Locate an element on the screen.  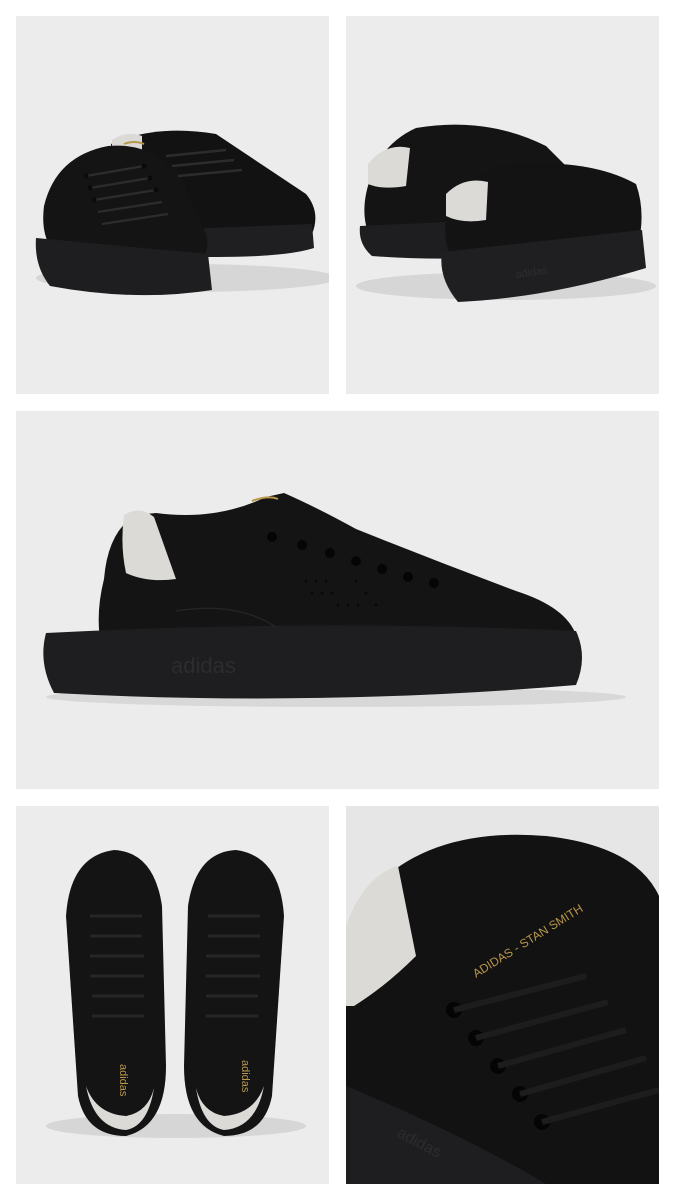
product-image-front-pair is located at coordinates (172, 205).